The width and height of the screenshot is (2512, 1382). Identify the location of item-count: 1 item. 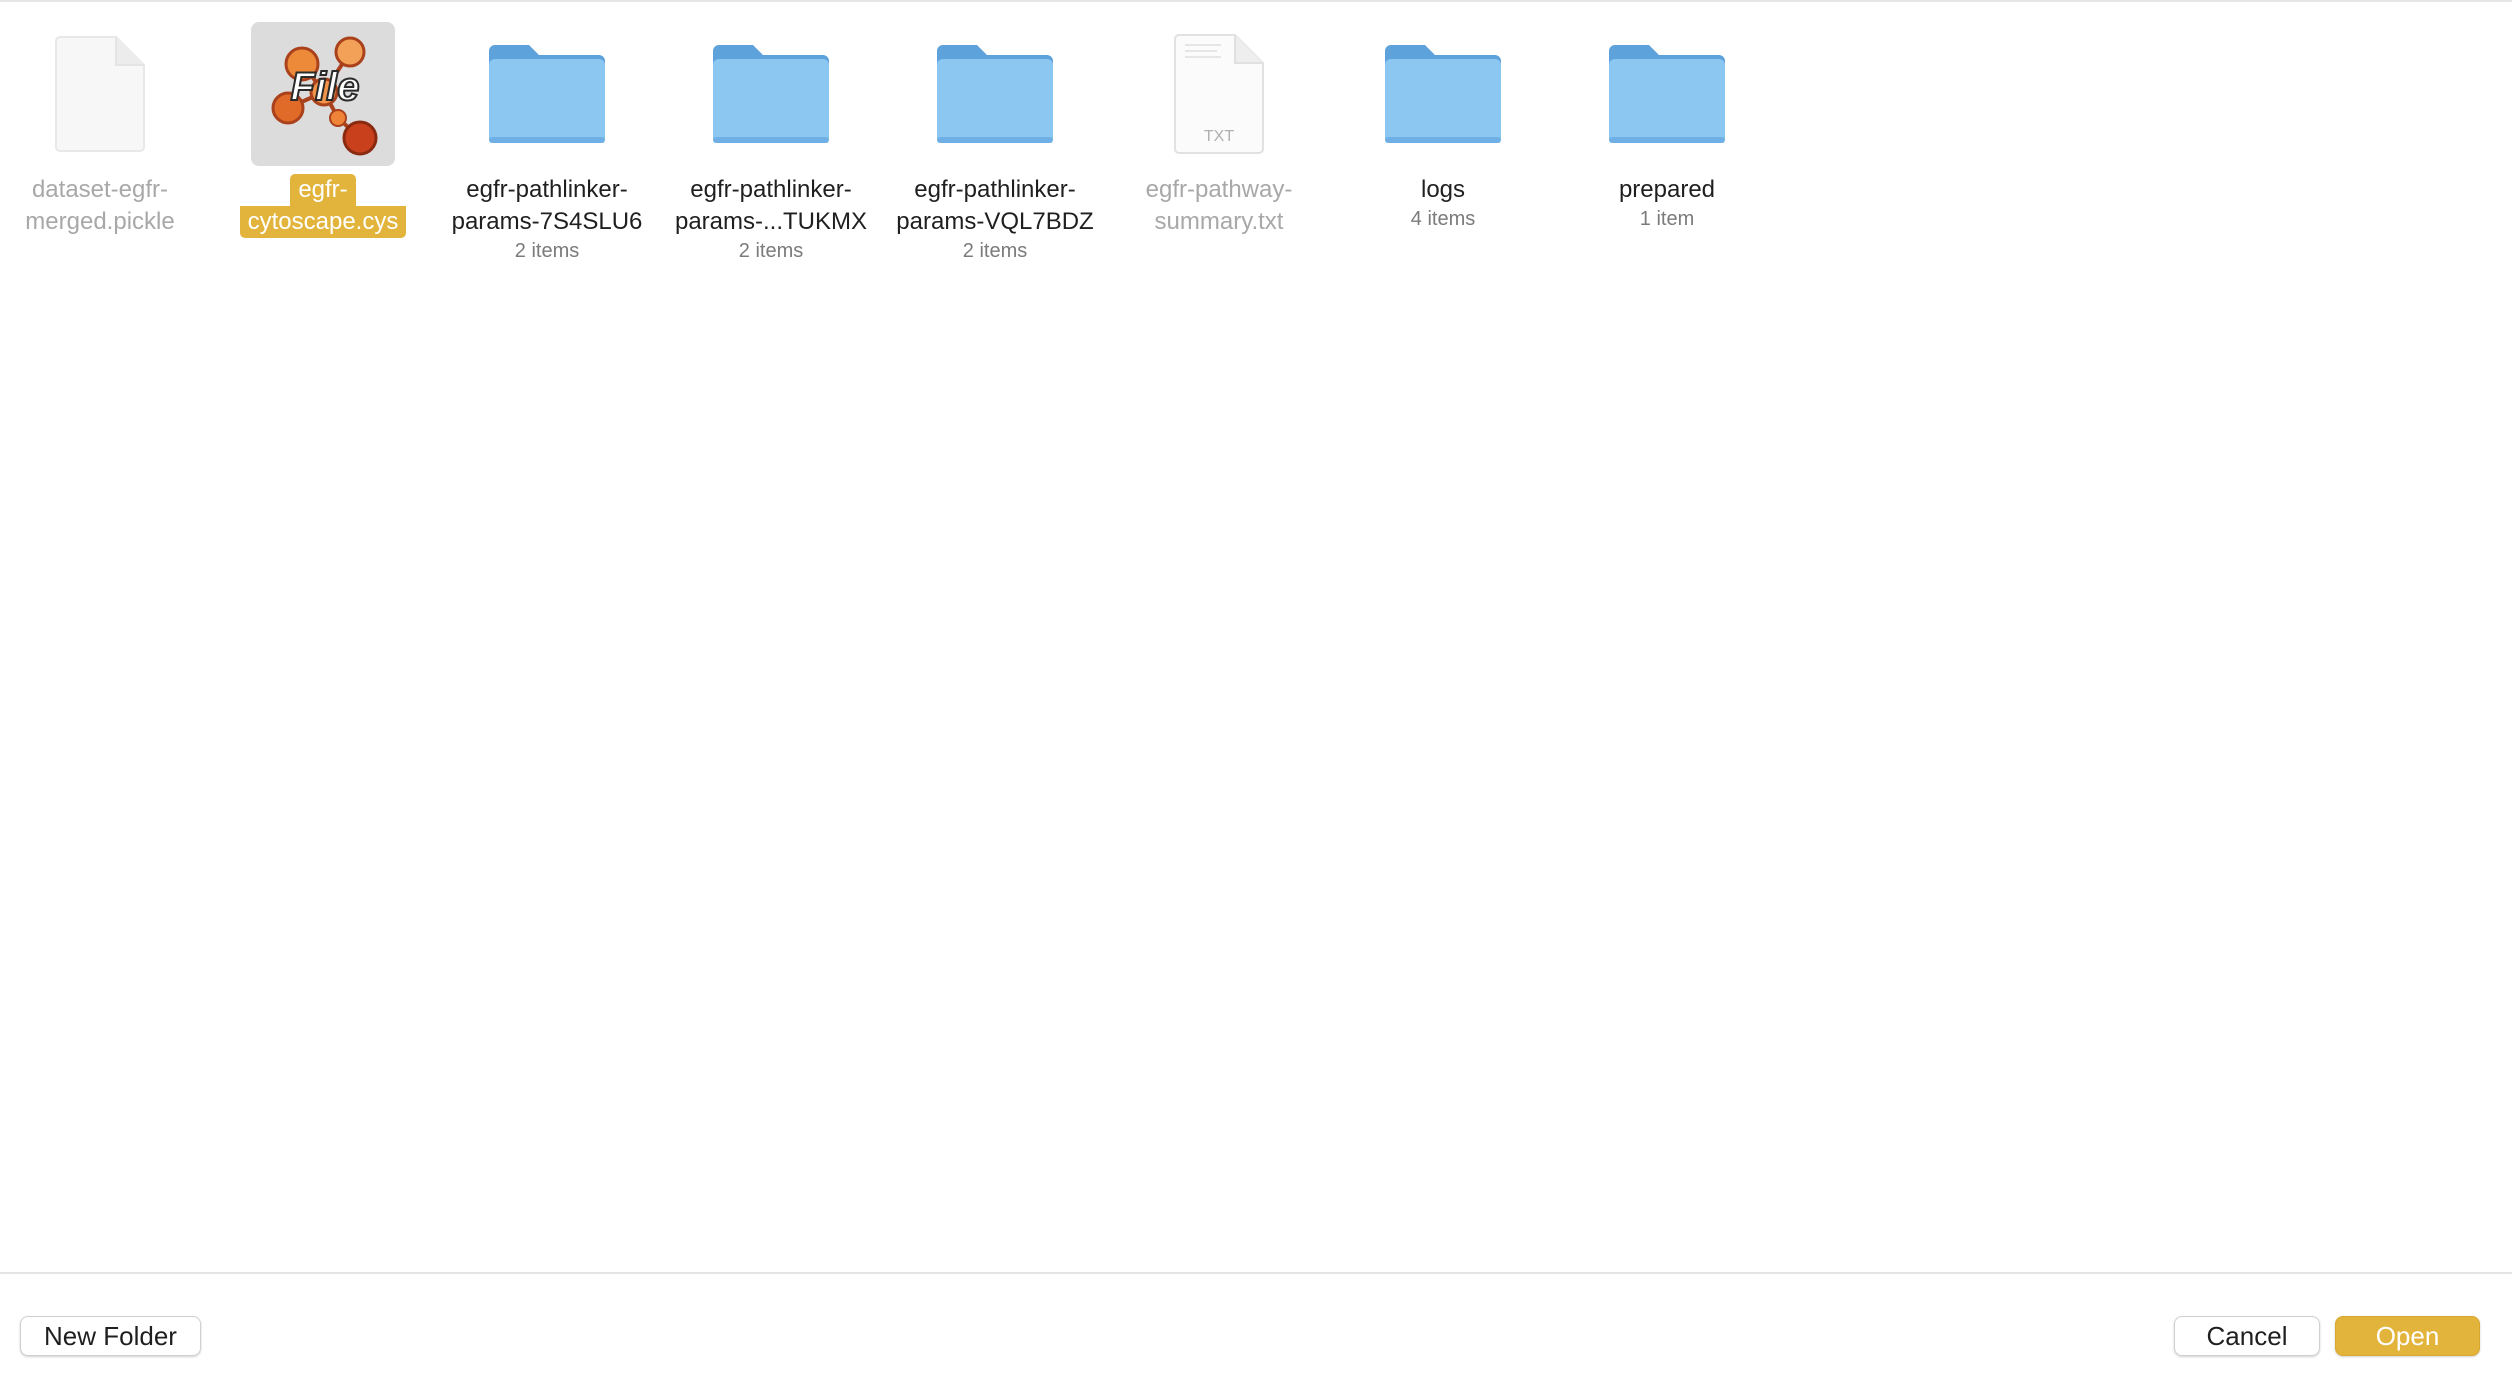
(1667, 219).